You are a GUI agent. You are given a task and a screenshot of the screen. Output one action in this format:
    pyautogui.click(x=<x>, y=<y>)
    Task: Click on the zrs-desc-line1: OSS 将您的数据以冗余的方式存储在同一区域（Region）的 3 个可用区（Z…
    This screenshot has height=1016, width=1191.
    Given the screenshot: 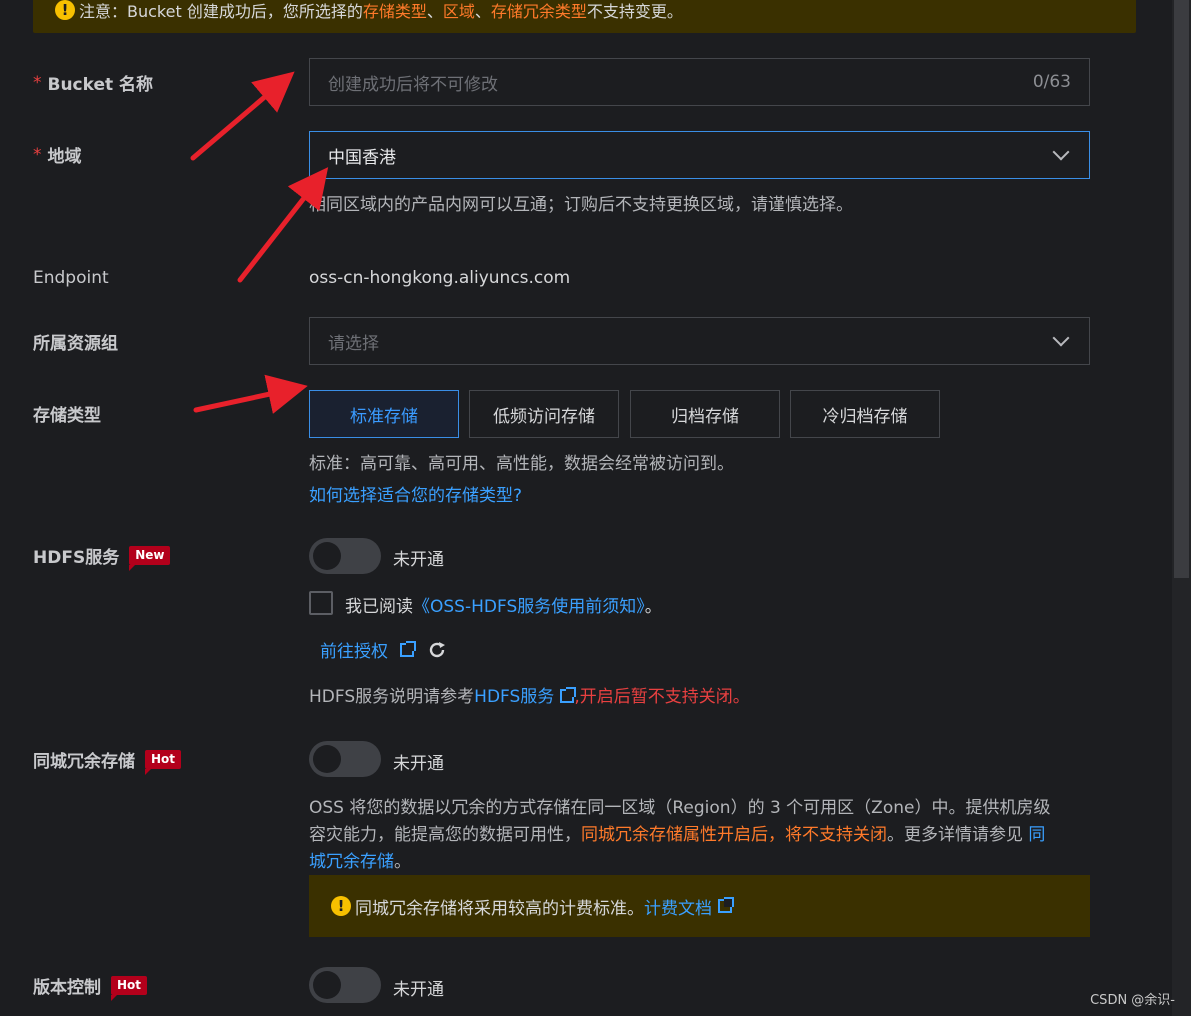 What is the action you would take?
    pyautogui.click(x=680, y=808)
    